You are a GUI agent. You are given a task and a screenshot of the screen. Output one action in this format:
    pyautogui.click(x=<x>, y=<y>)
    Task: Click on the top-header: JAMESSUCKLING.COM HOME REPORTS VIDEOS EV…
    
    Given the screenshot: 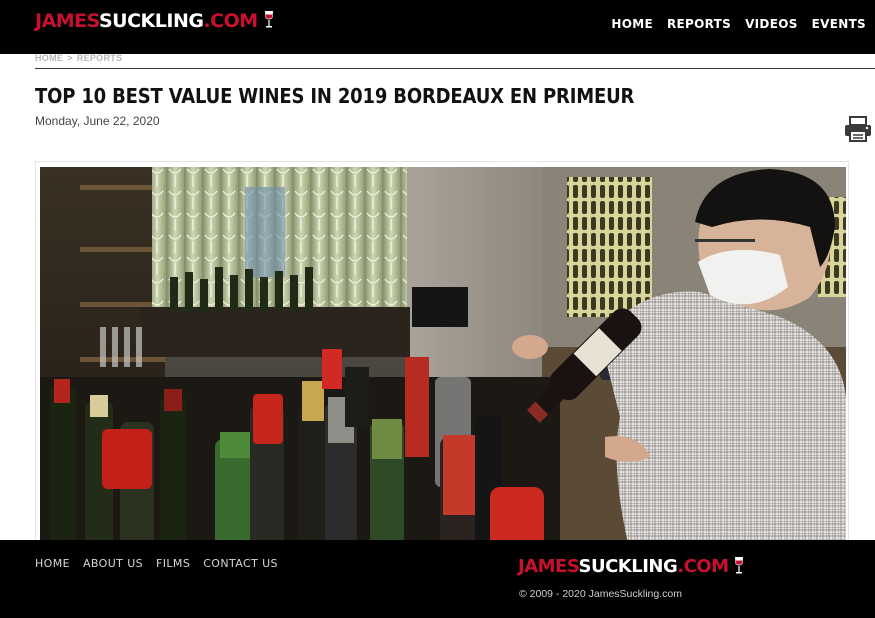 What is the action you would take?
    pyautogui.click(x=437, y=27)
    